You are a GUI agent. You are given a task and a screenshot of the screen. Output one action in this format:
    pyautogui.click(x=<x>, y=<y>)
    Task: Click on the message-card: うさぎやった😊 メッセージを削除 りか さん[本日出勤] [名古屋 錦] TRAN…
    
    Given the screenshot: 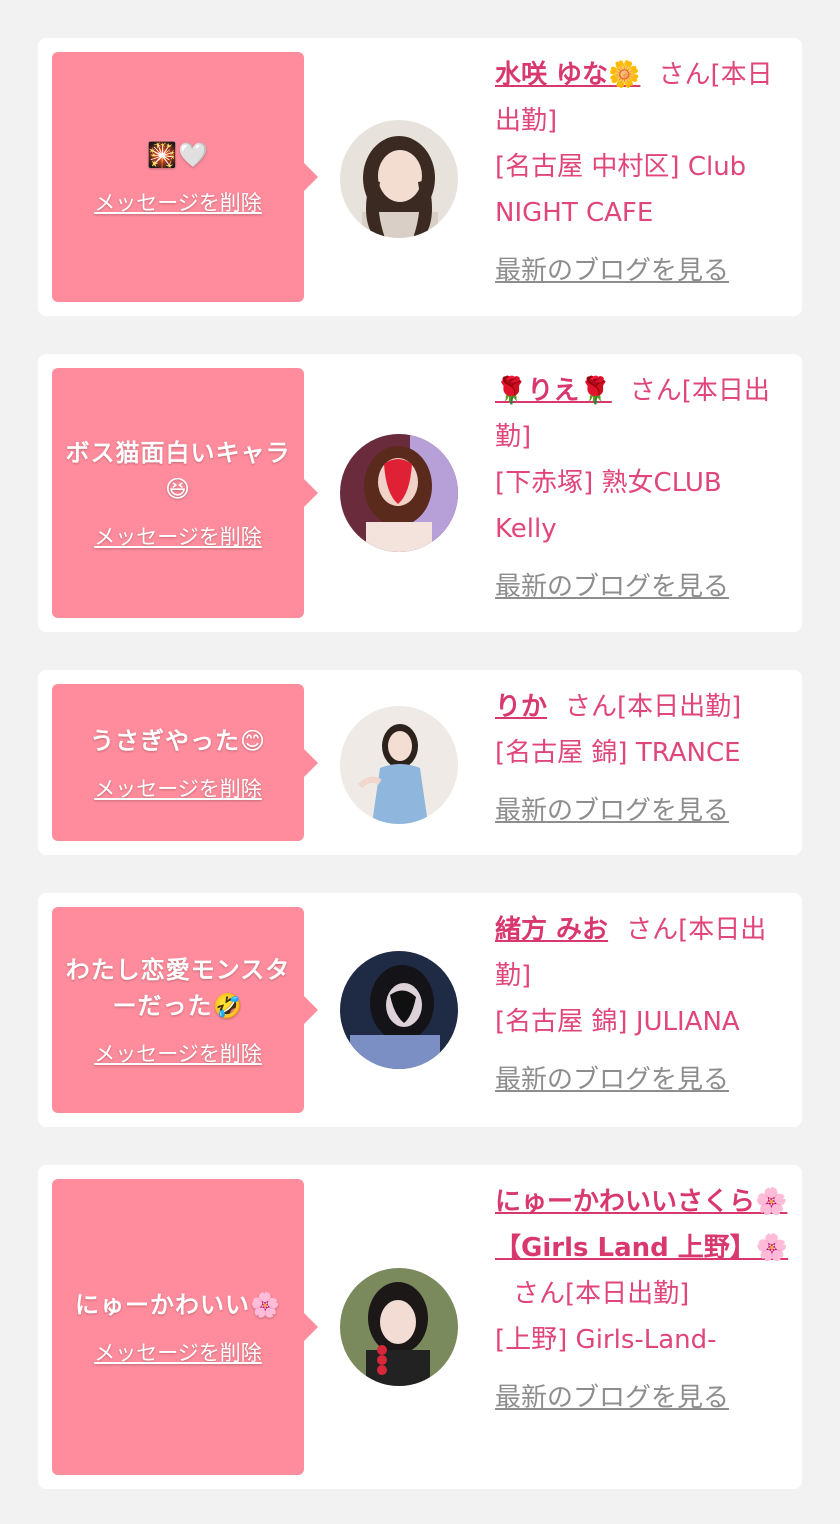 What is the action you would take?
    pyautogui.click(x=420, y=762)
    